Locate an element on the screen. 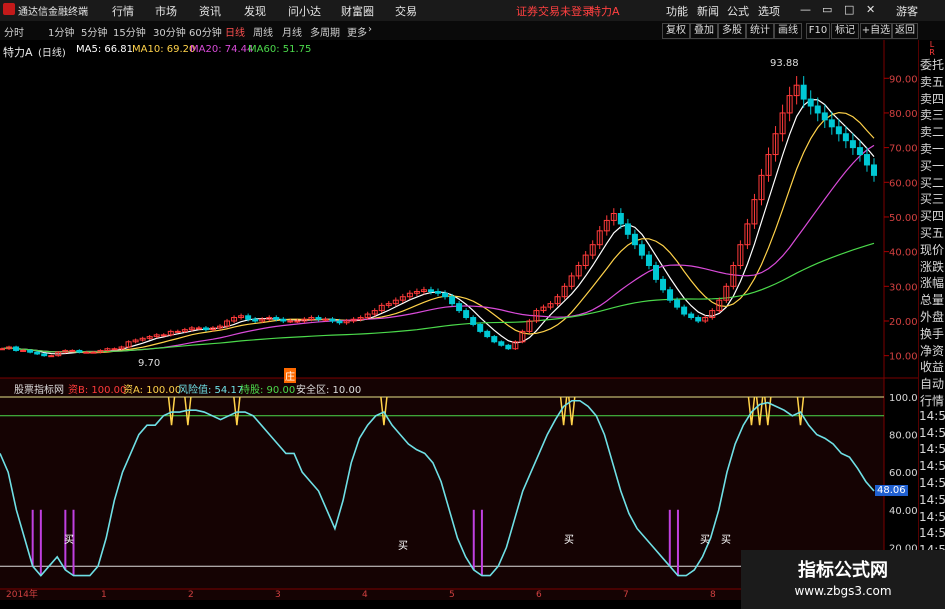 Image resolution: width=945 pixels, height=609 pixels. side-panel-item: 买二 is located at coordinates (932, 182).